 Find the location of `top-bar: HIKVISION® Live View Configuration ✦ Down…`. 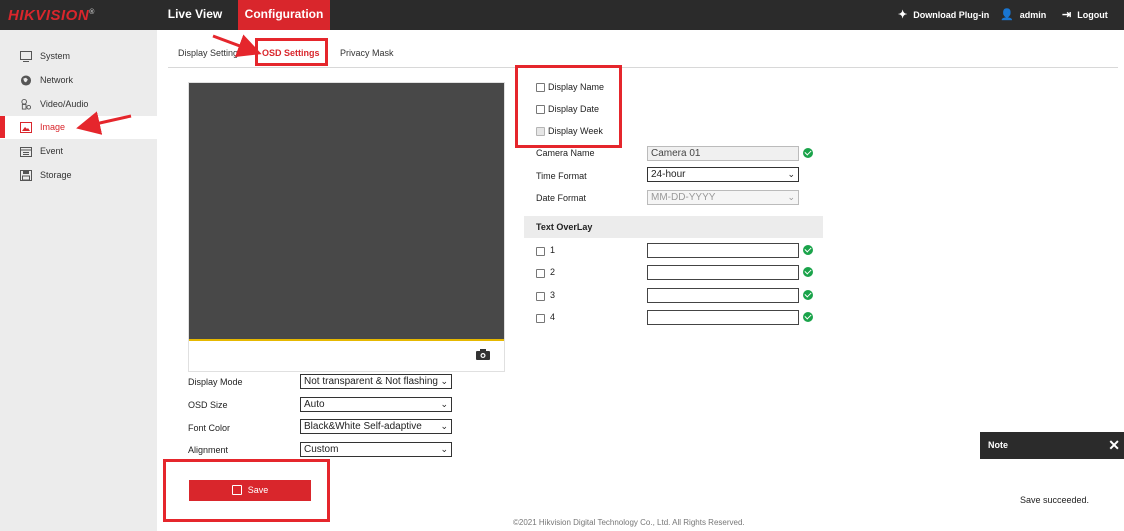

top-bar: HIKVISION® Live View Configuration ✦ Down… is located at coordinates (562, 15).